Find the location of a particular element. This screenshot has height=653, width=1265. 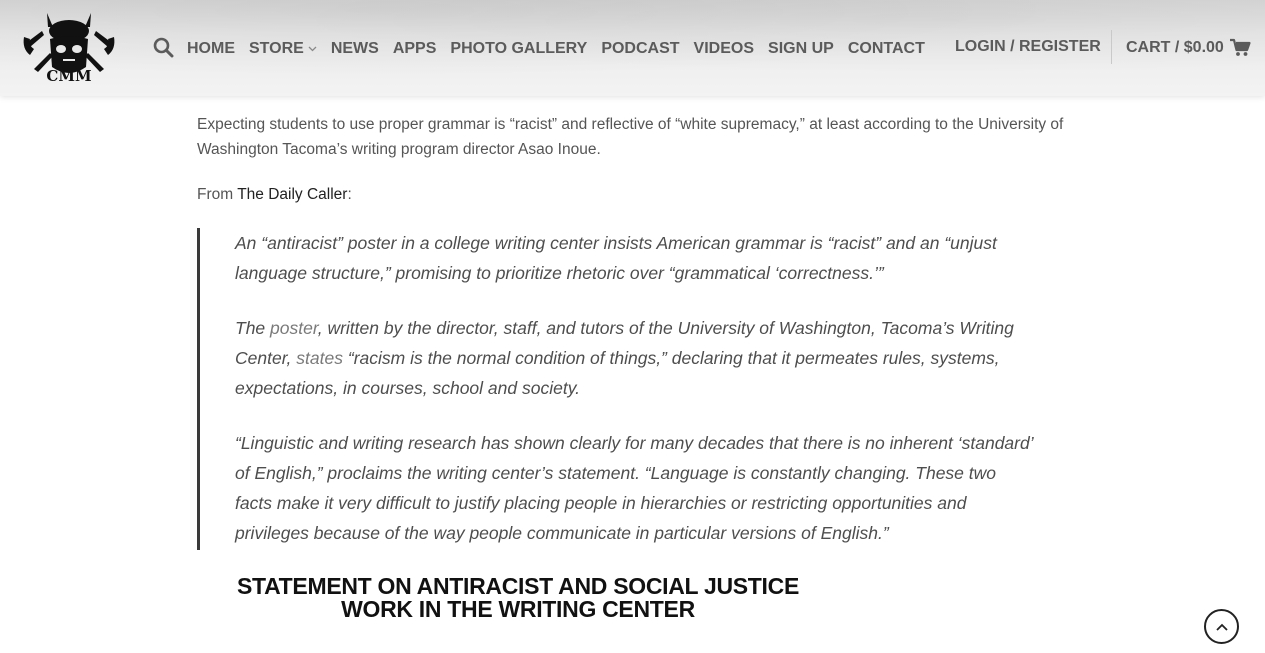

logo-icon: CMM is located at coordinates (69, 47).